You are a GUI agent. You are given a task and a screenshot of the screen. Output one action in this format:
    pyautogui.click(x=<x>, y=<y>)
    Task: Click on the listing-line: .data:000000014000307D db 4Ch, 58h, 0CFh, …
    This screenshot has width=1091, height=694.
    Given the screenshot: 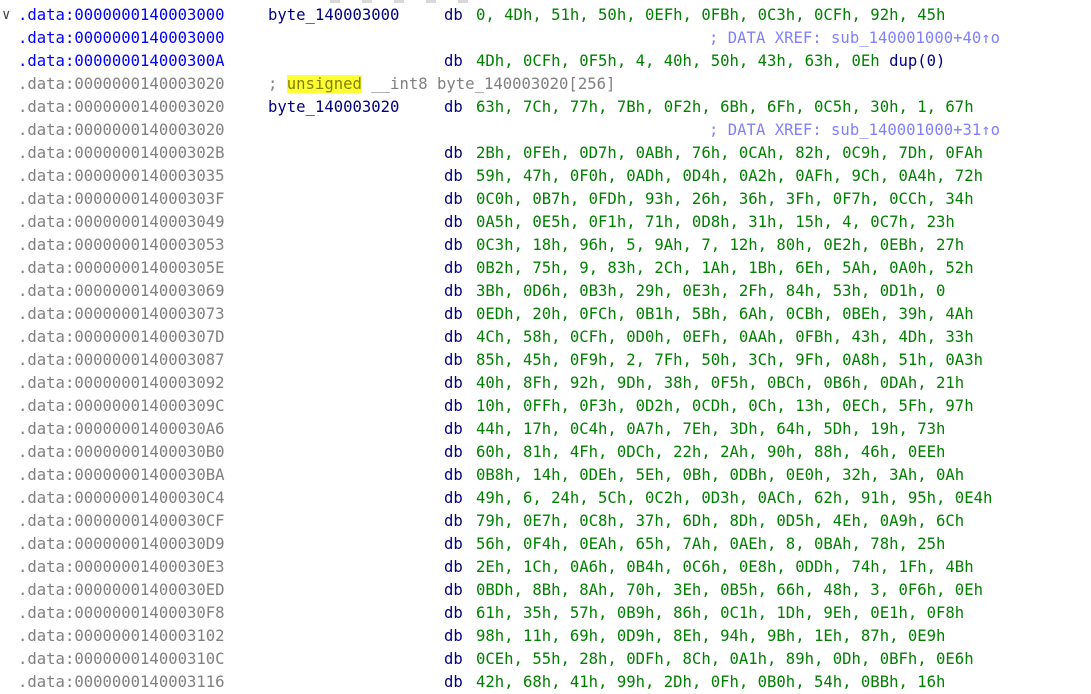 What is the action you would take?
    pyautogui.click(x=545, y=337)
    